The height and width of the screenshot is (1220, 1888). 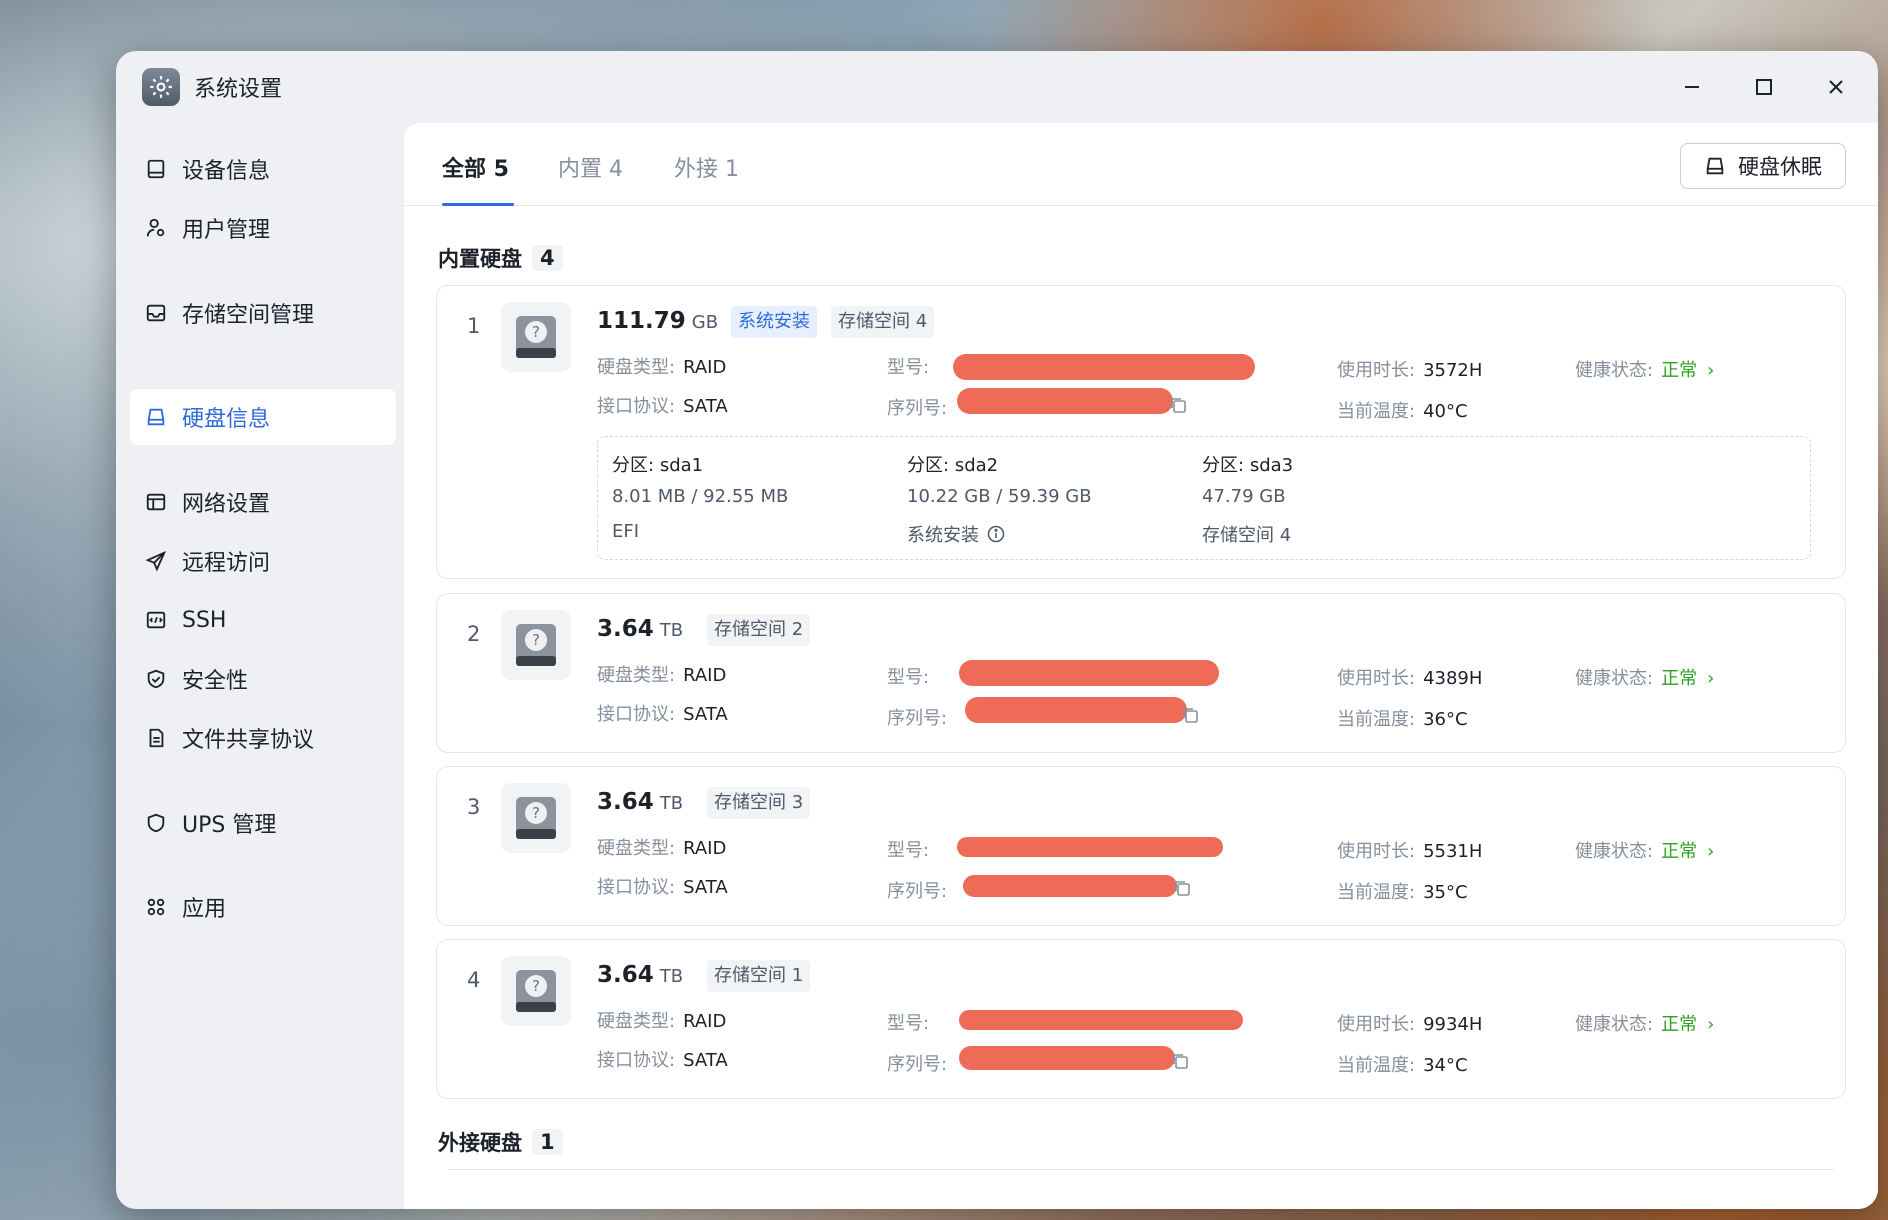 I want to click on sidebar-item-label: 用户管理, so click(x=226, y=230).